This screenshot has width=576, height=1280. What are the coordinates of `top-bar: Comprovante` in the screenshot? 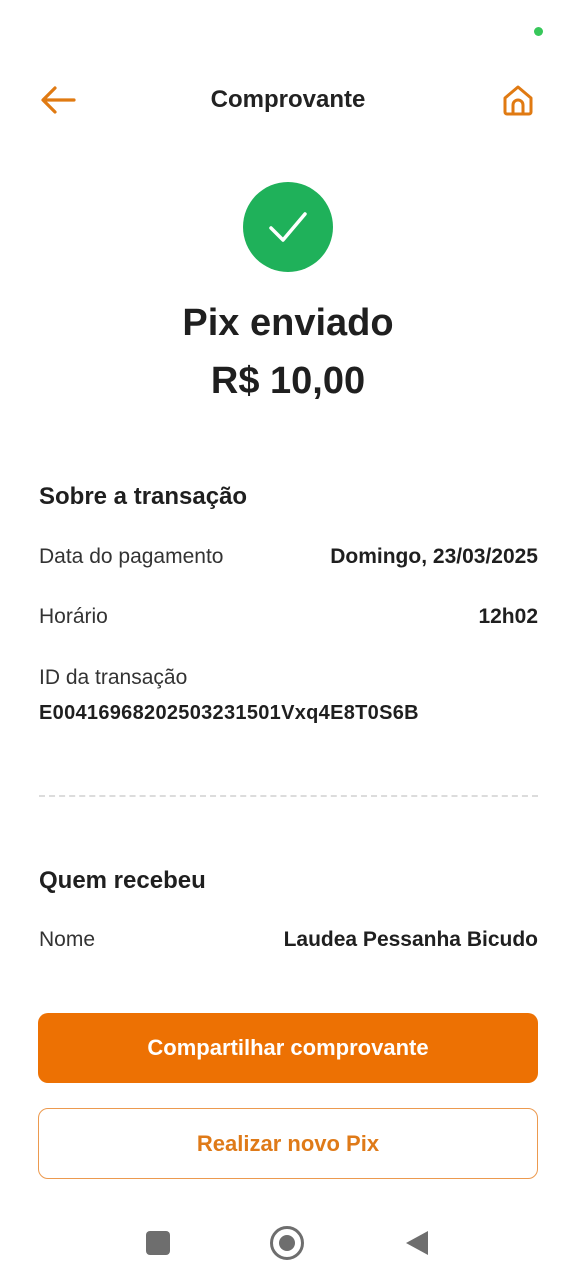 It's located at (288, 100).